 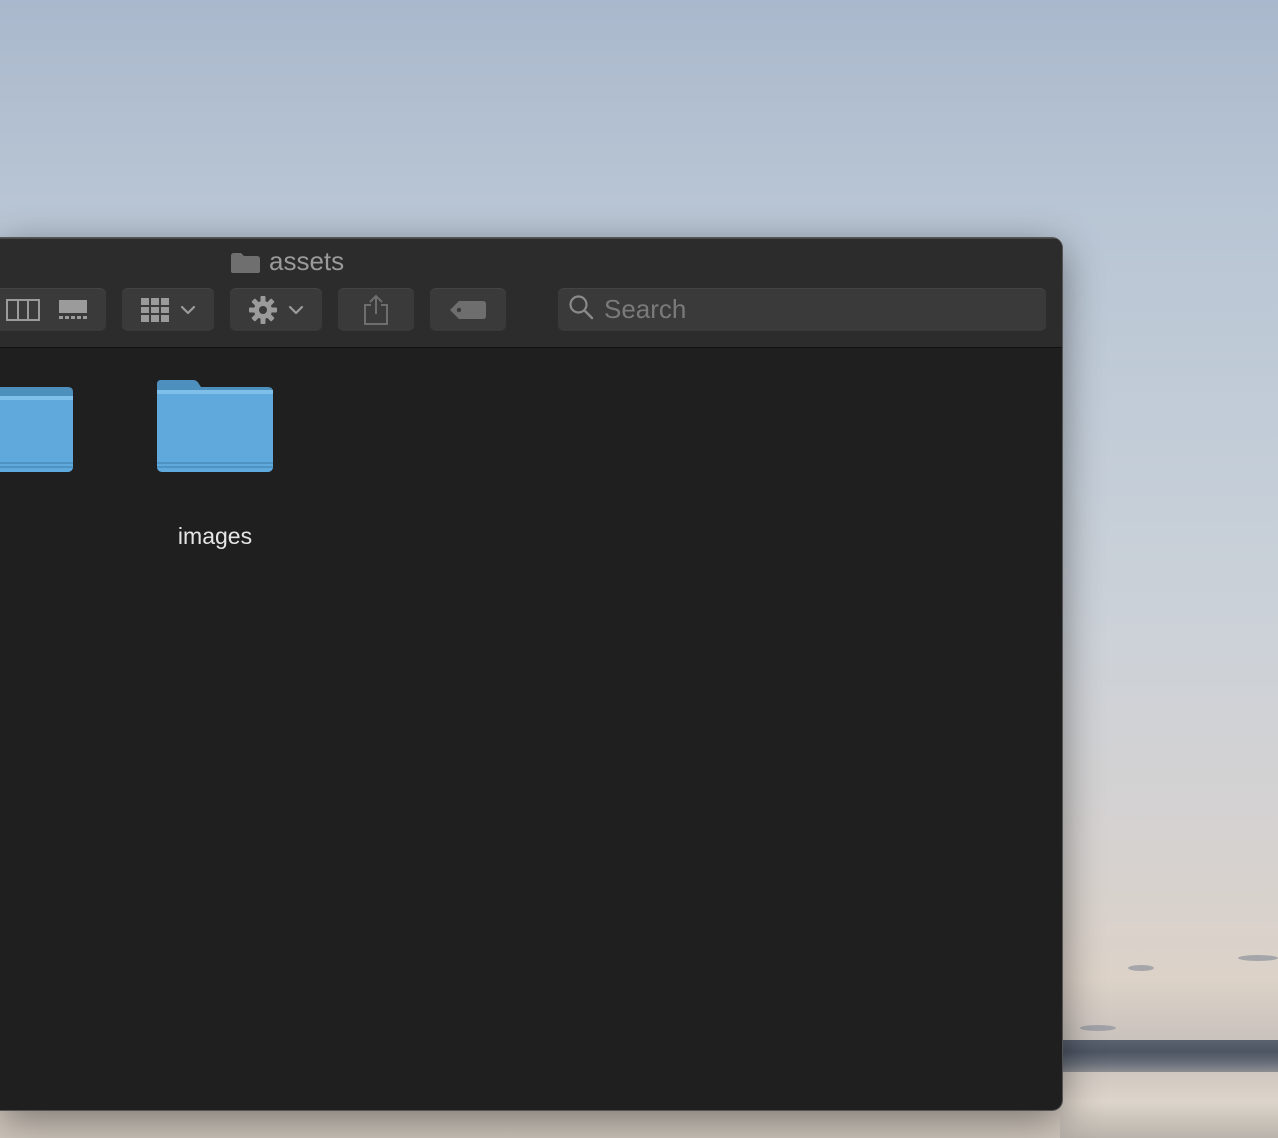 I want to click on action-menu-button, so click(x=276, y=309).